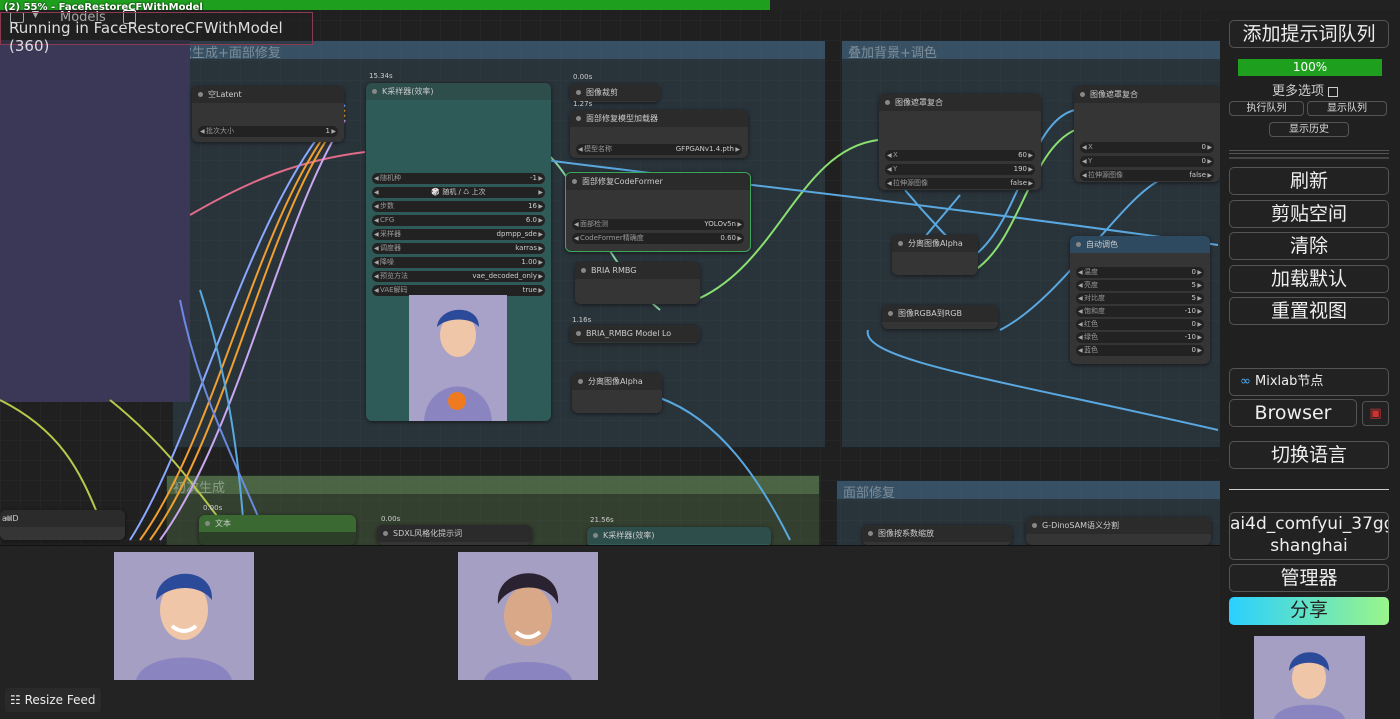 The image size is (1400, 719). I want to click on temperature-widget: 温度 0, so click(1140, 272).